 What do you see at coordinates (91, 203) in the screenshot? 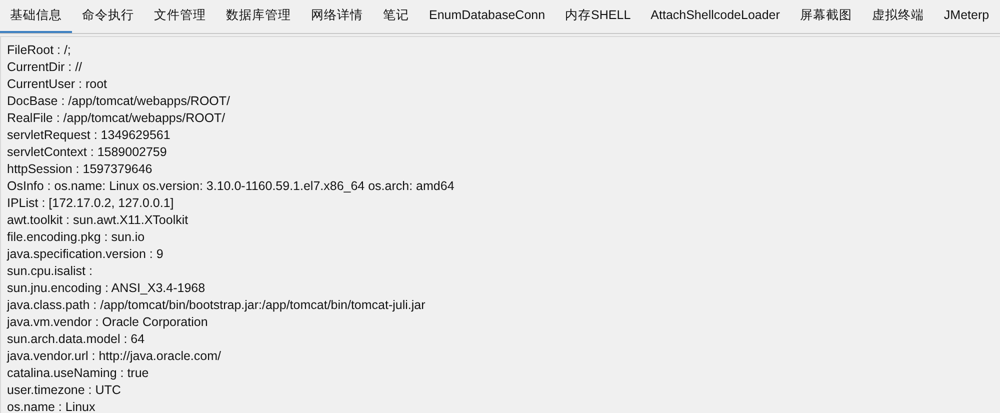
I see `info-line: IPList : [172.17.0.2, 127.0.0.1]` at bounding box center [91, 203].